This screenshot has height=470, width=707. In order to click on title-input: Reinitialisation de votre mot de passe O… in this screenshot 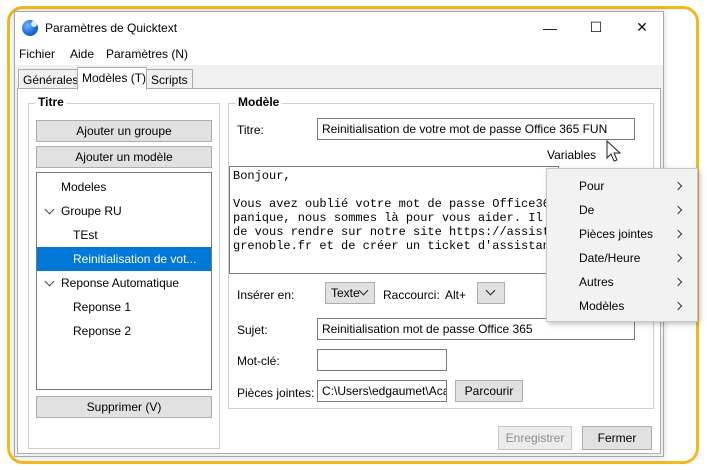, I will do `click(476, 129)`.